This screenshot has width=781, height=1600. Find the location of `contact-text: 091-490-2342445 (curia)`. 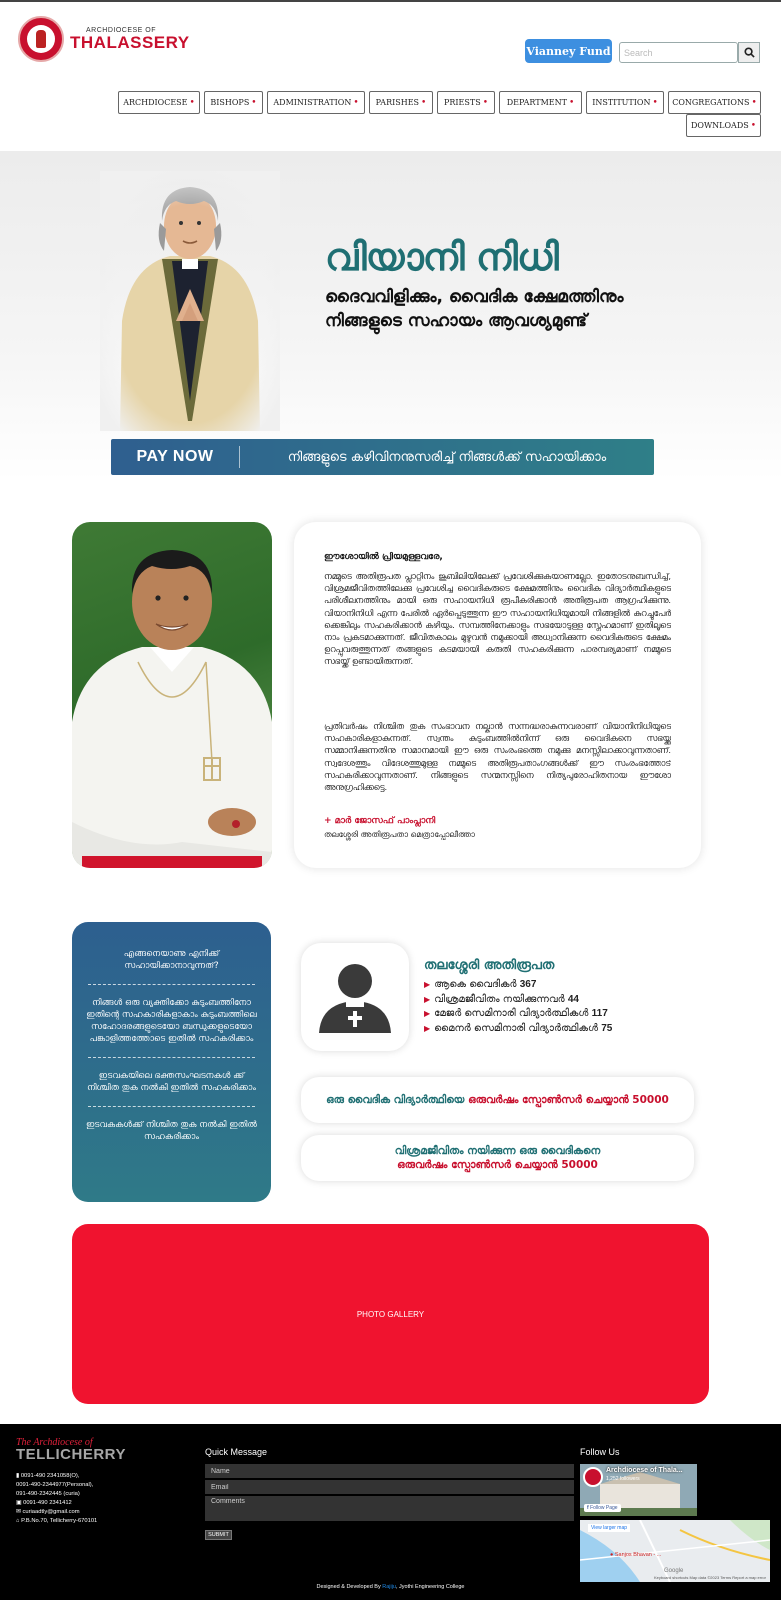

contact-text: 091-490-2342445 (curia) is located at coordinates (48, 1494).